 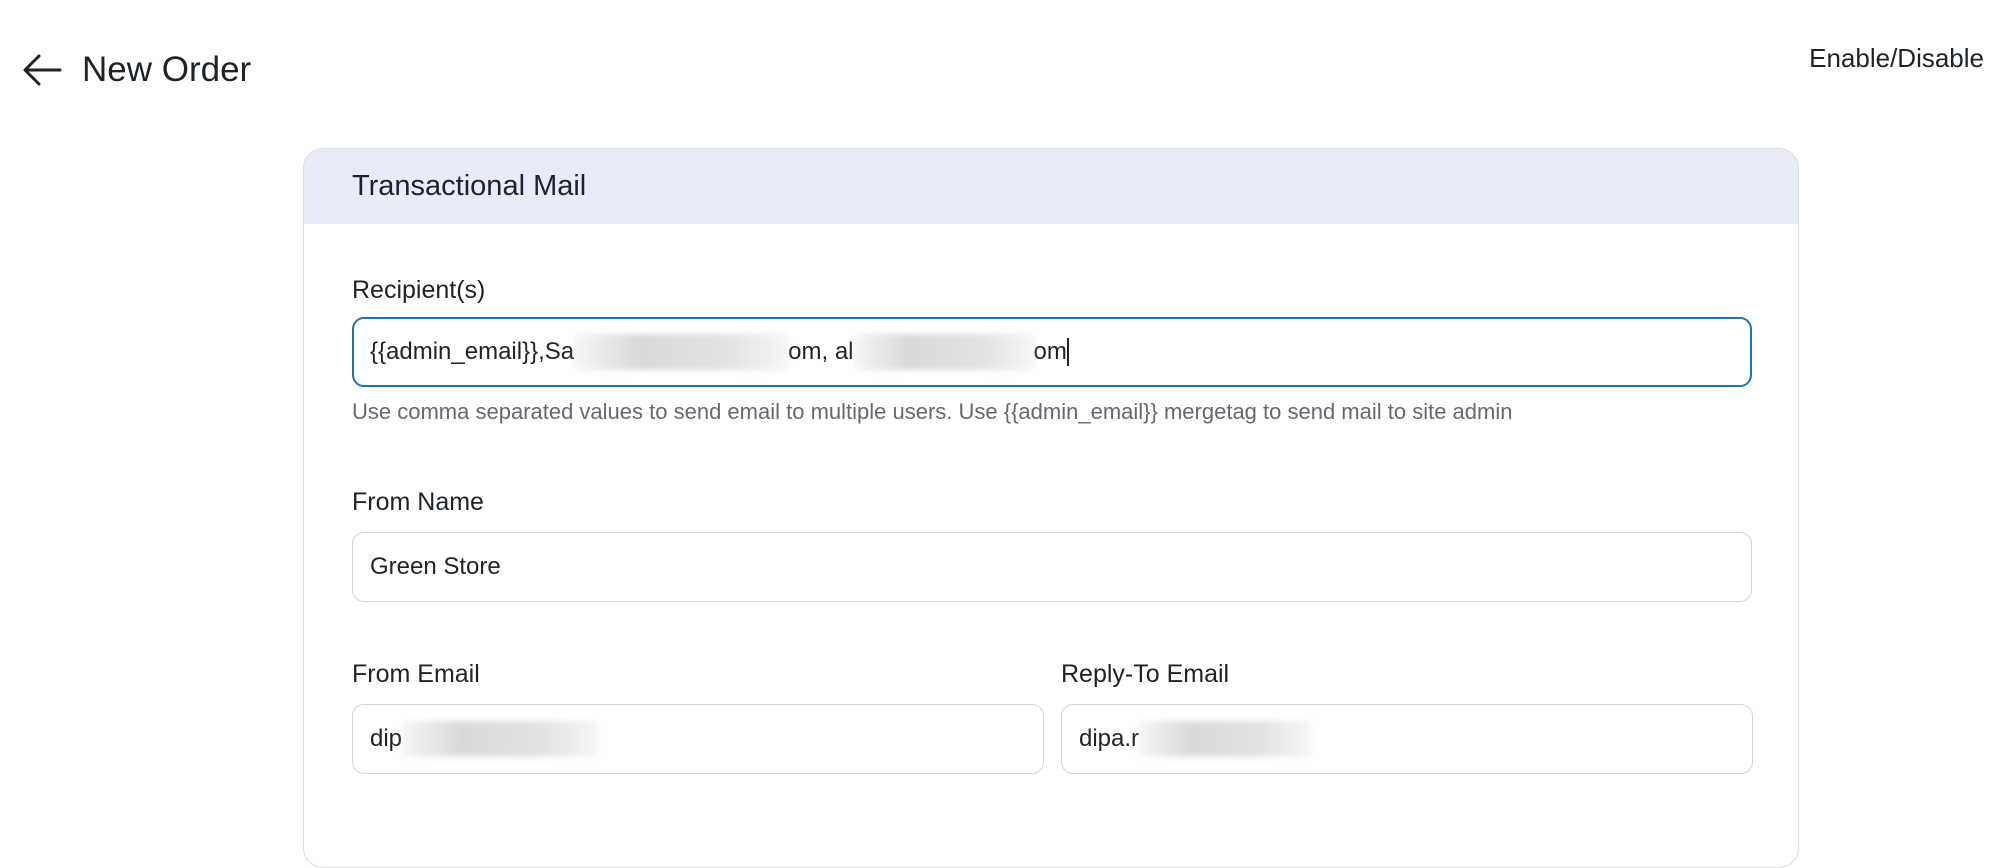 I want to click on card-title: Transactional Mail, so click(x=469, y=186).